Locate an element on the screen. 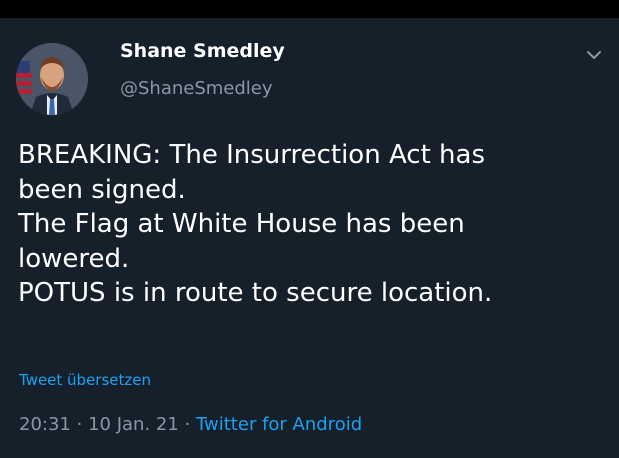 Image resolution: width=619 pixels, height=458 pixels. translate-tweet-link: Tweet übersetzen is located at coordinates (85, 380).